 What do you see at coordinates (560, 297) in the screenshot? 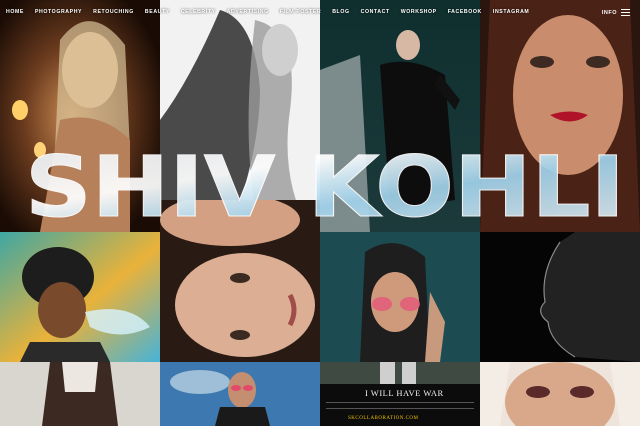
I see `photo-tile-silhouette-profile` at bounding box center [560, 297].